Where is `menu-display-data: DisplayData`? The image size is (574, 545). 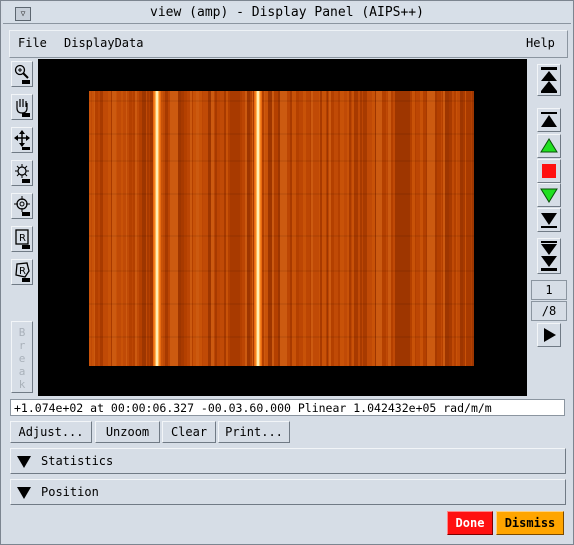
menu-display-data: DisplayData is located at coordinates (103, 43).